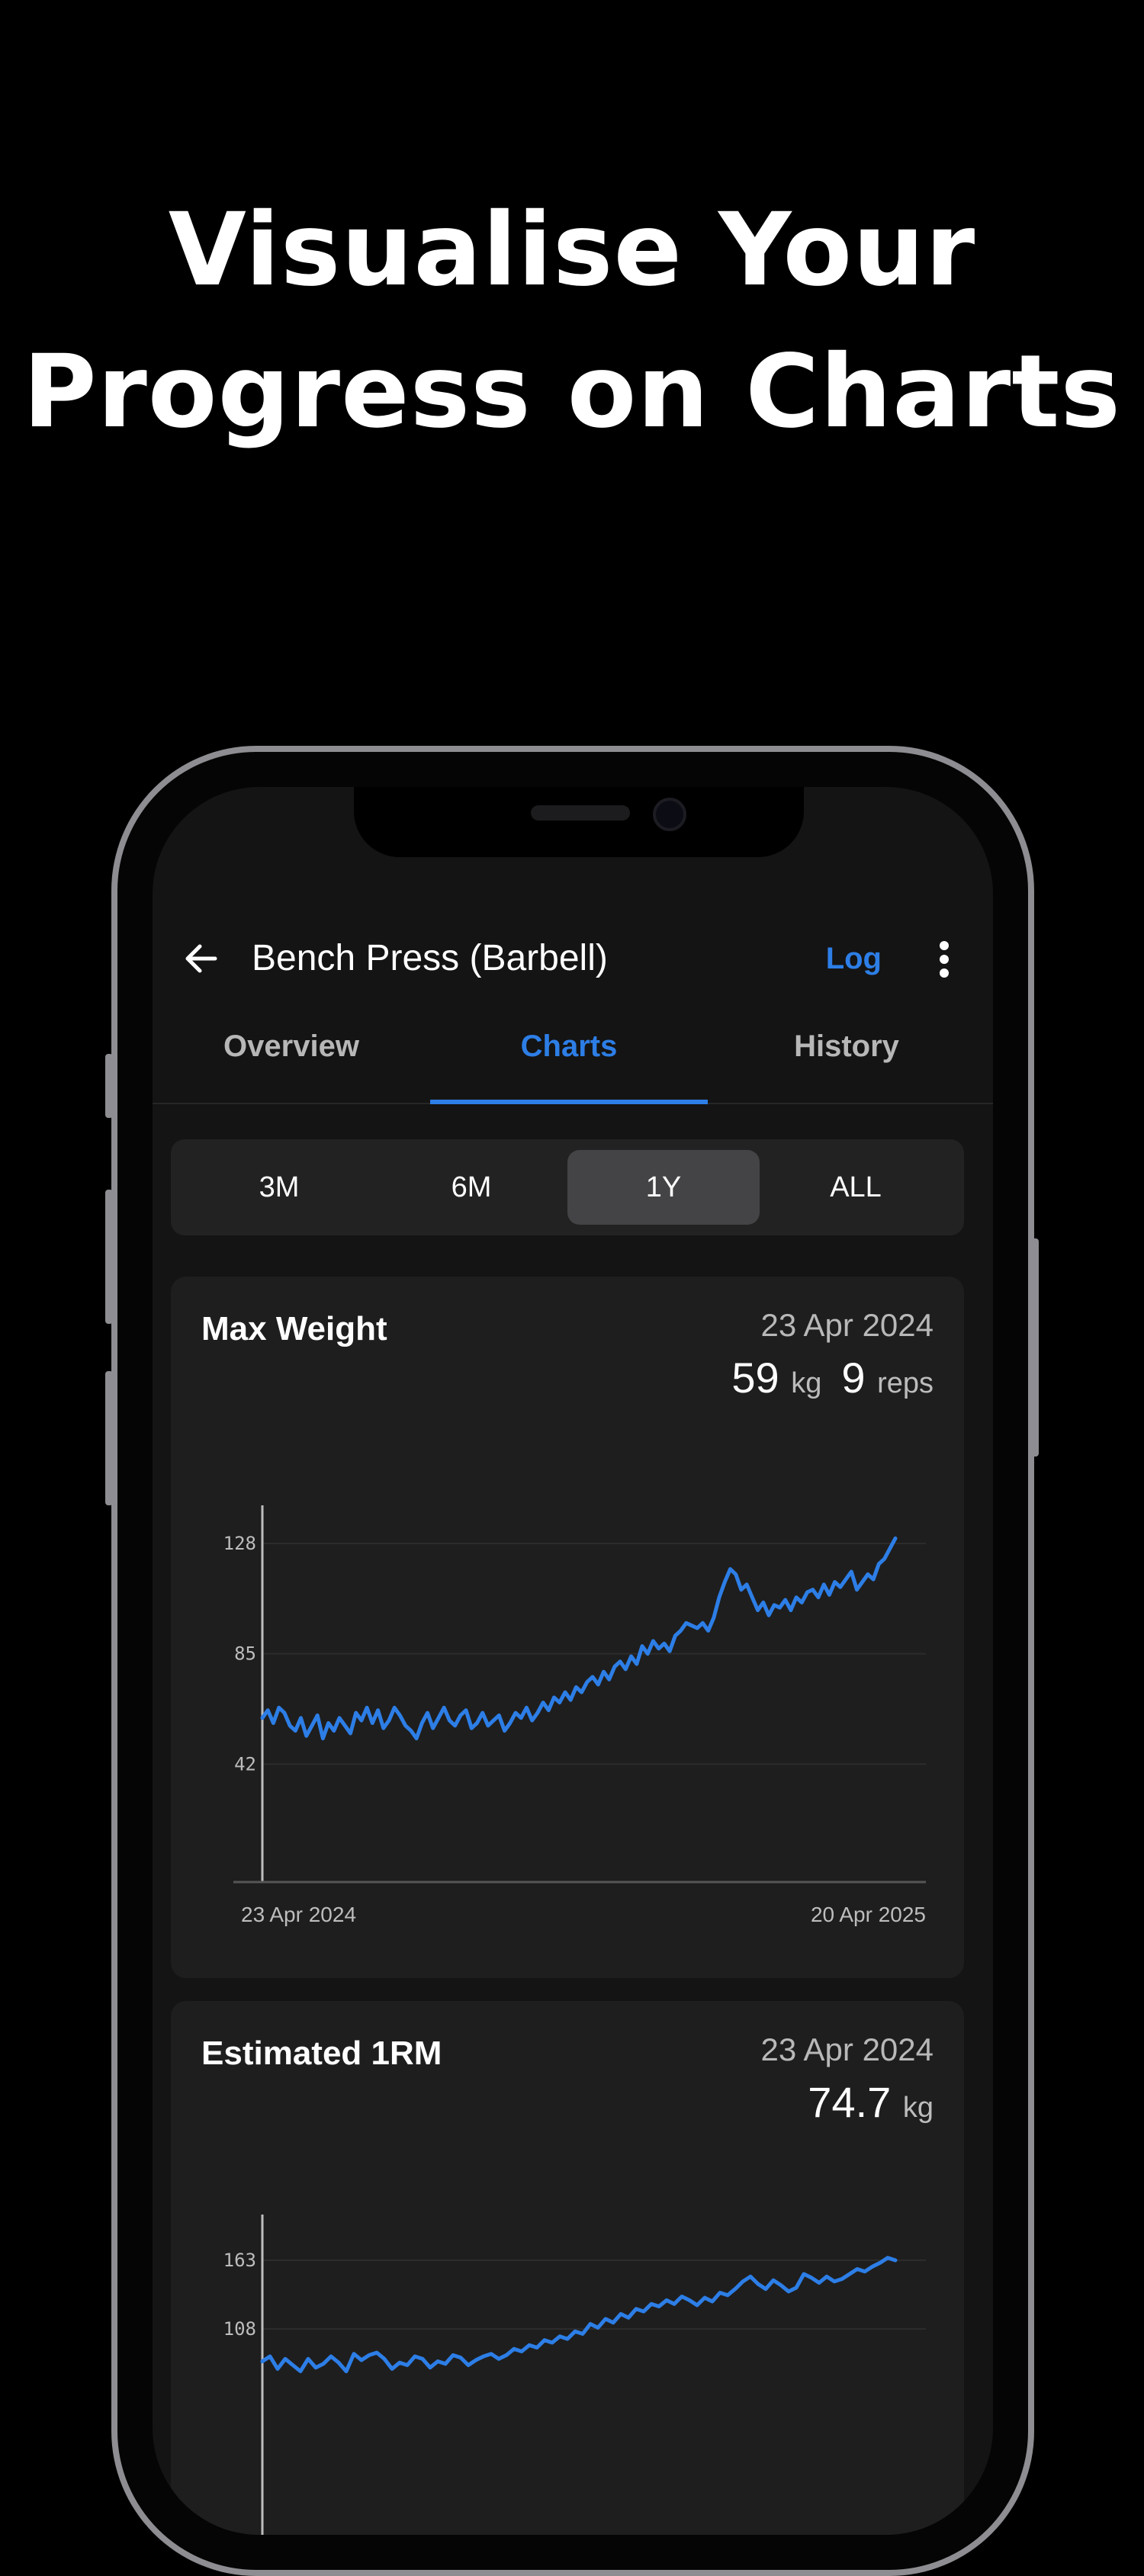 The width and height of the screenshot is (1144, 2576). I want to click on more-vertical-icon, so click(945, 959).